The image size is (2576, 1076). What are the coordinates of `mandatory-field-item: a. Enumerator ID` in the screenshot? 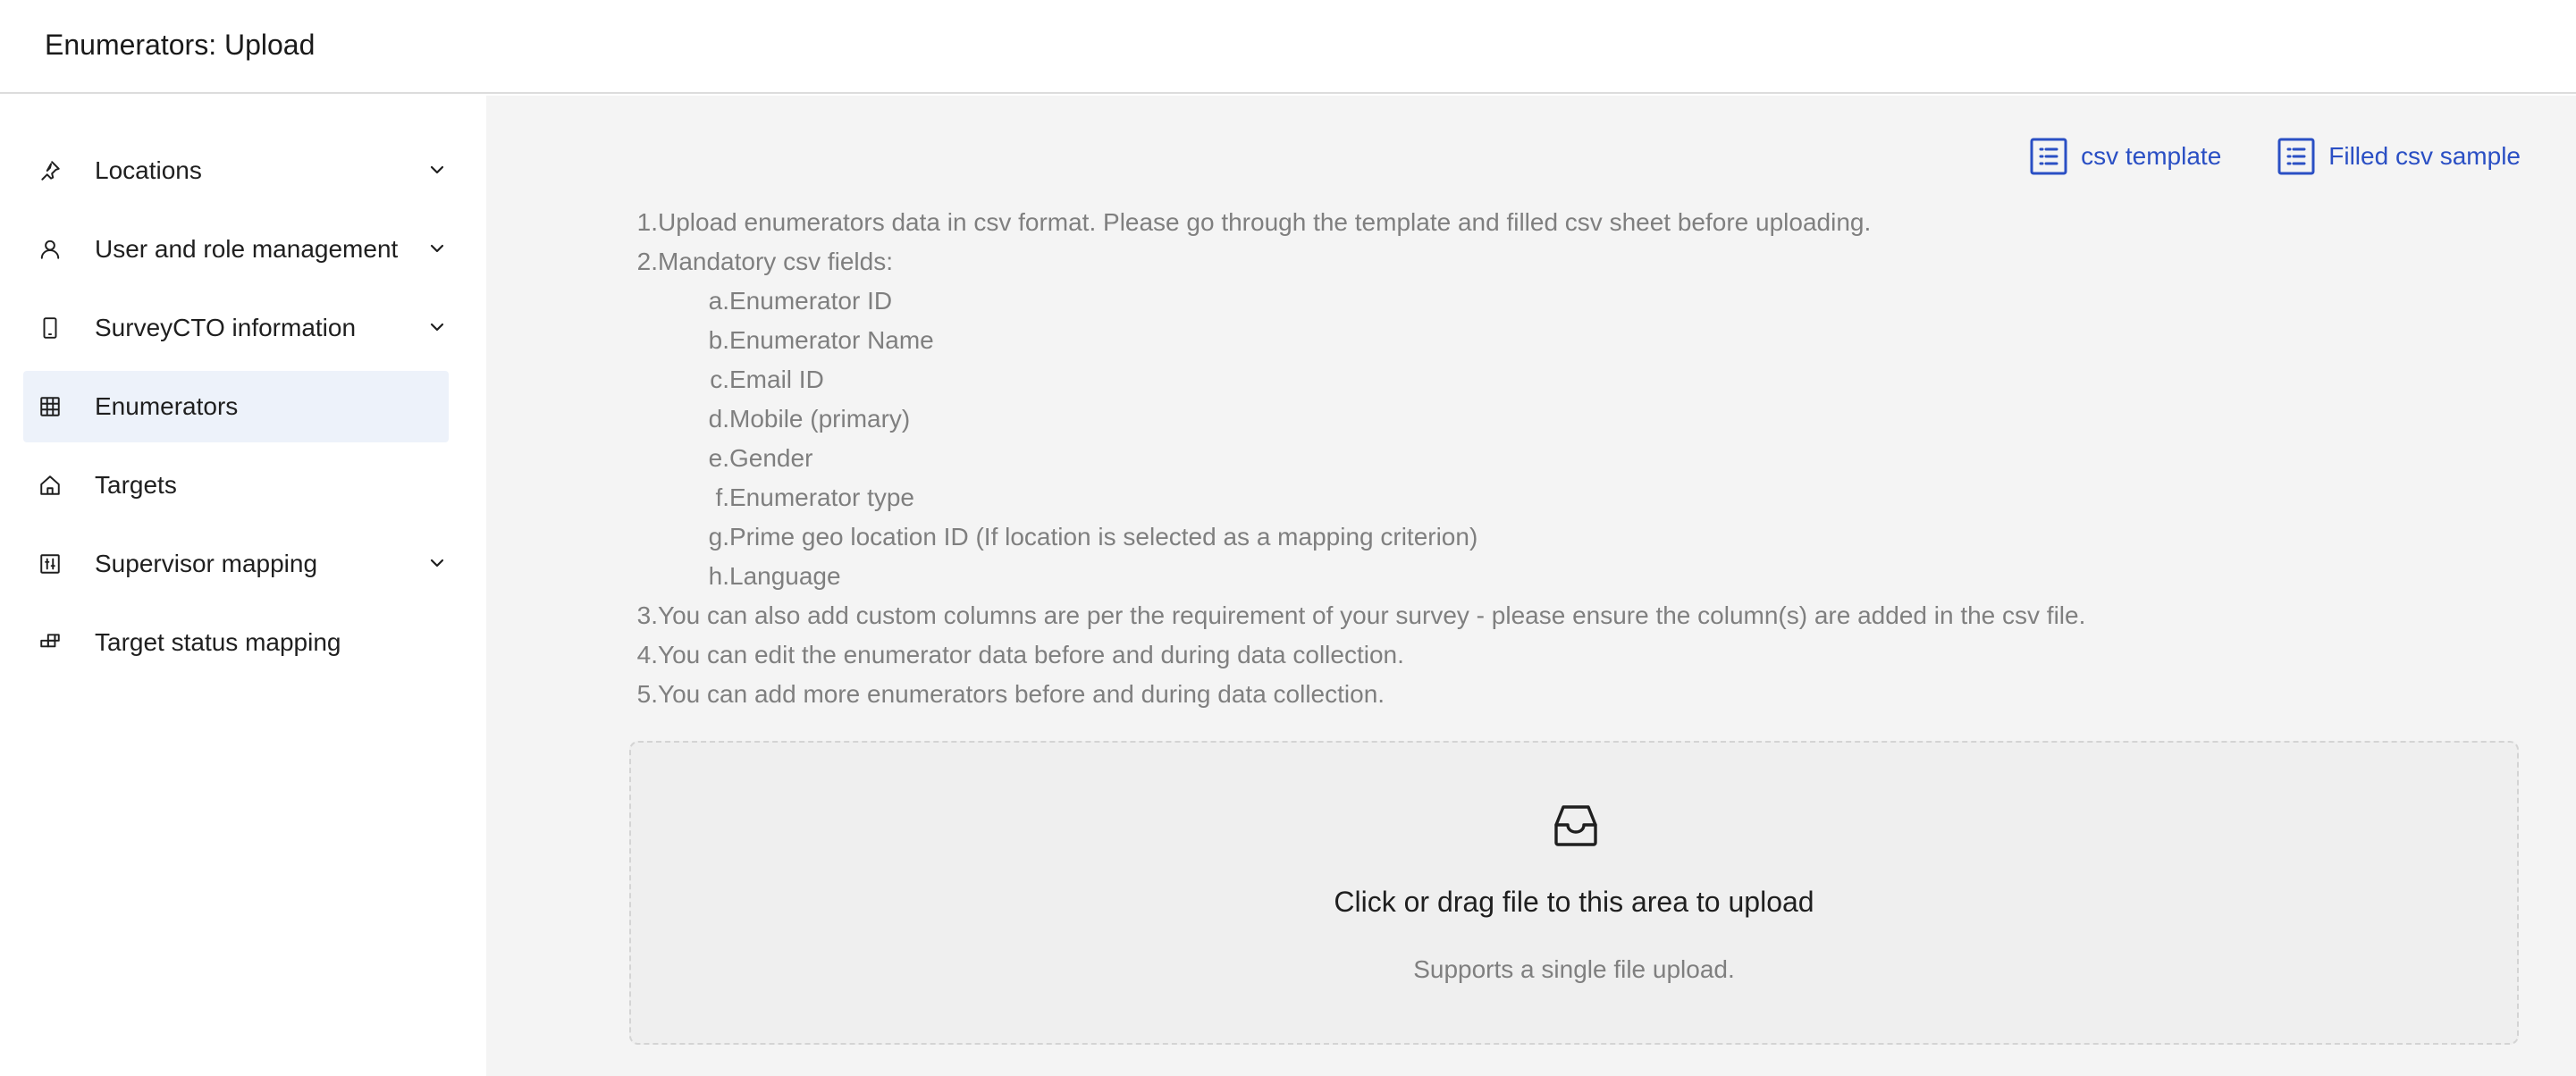 It's located at (1570, 301).